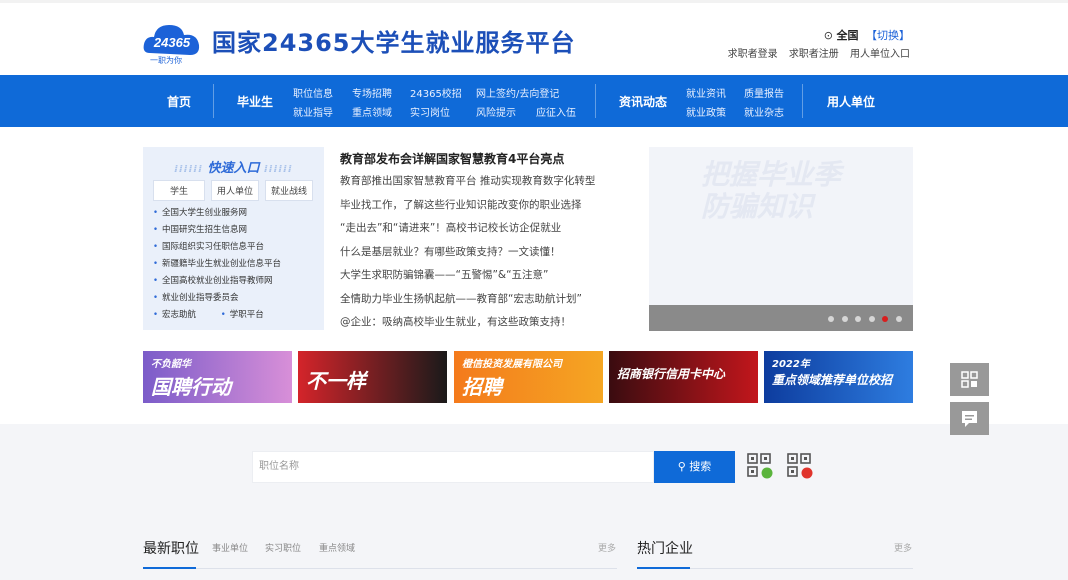 The image size is (1068, 580). I want to click on nav-key-fields: 重点领域, so click(372, 111).